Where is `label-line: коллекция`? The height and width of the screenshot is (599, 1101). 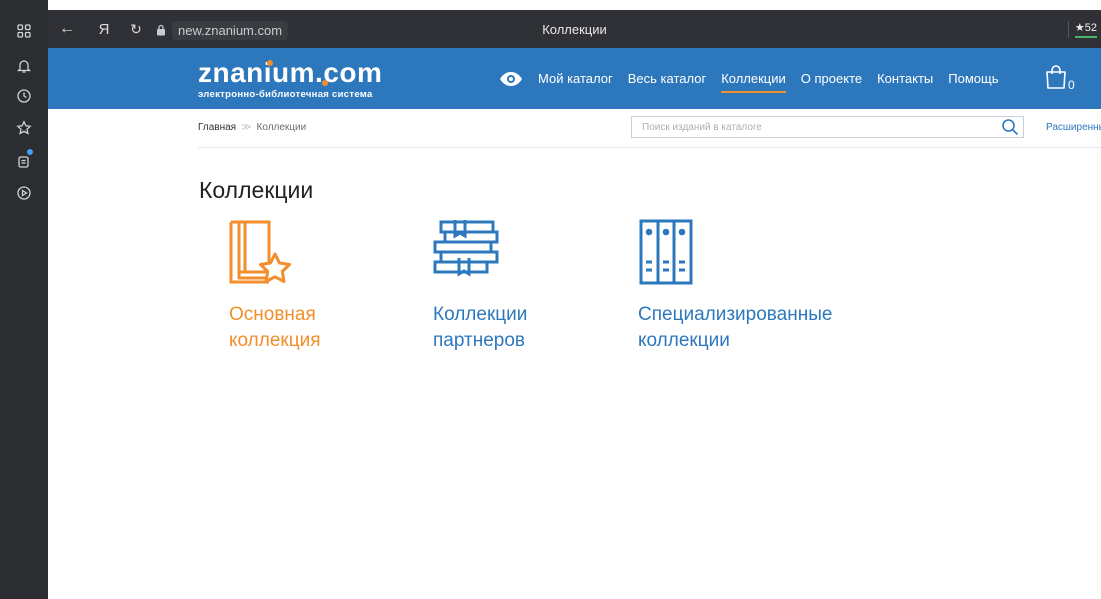
label-line: коллекция is located at coordinates (275, 340).